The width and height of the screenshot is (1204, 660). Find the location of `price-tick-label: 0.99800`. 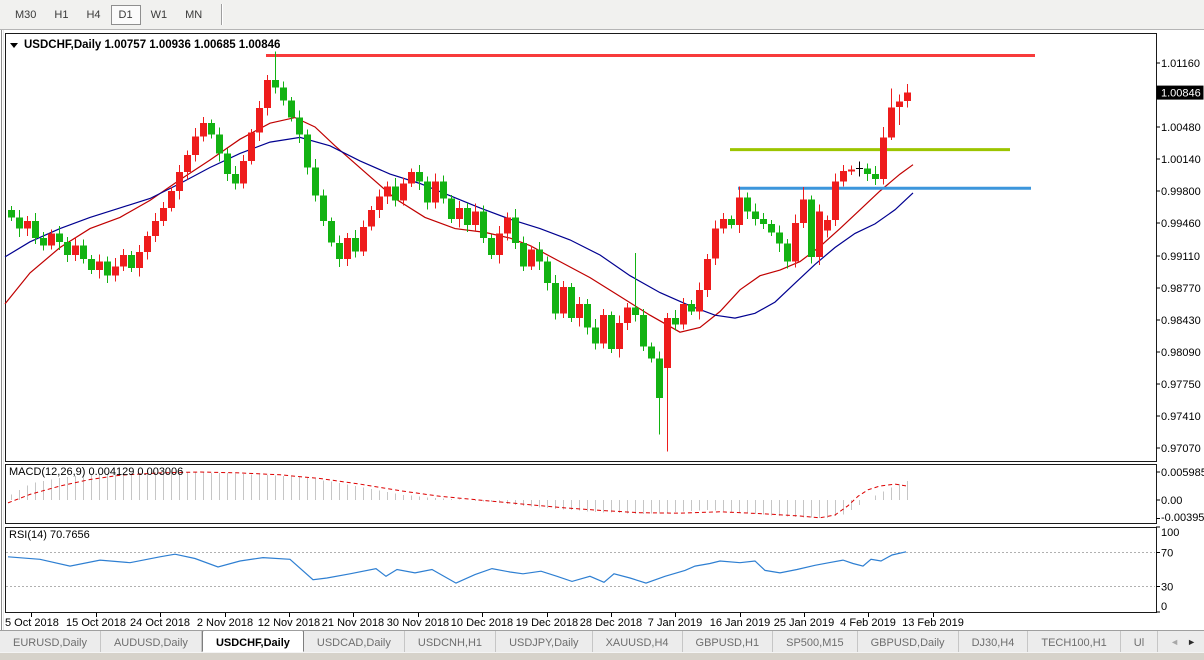

price-tick-label: 0.99800 is located at coordinates (1181, 192).